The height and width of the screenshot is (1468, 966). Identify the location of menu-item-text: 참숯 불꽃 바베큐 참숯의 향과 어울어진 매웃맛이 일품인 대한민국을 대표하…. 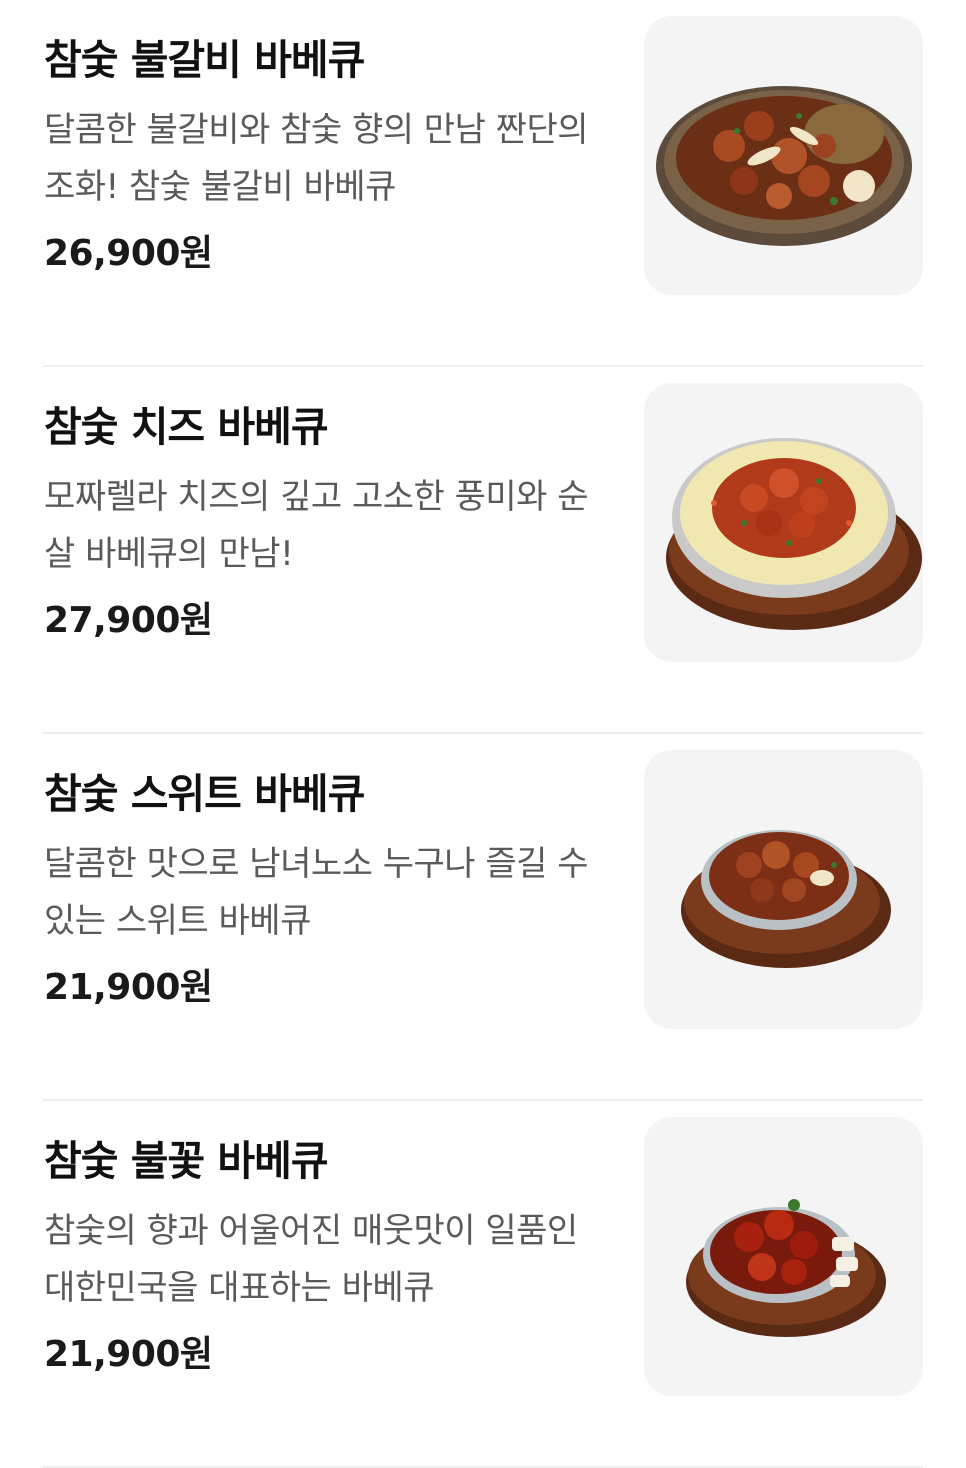
(329, 1258).